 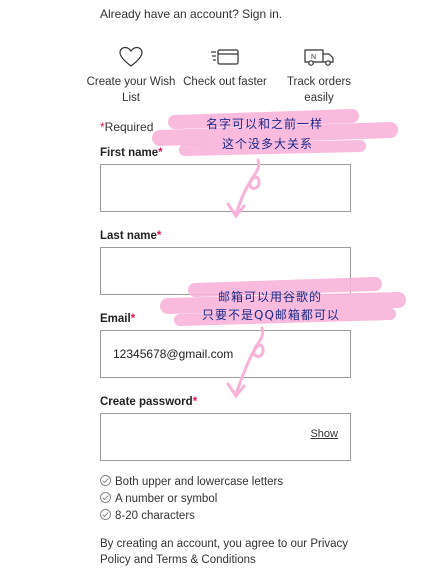 I want to click on annotation-note-2-line-1: 邮箱可以用谷歌的, so click(x=270, y=297).